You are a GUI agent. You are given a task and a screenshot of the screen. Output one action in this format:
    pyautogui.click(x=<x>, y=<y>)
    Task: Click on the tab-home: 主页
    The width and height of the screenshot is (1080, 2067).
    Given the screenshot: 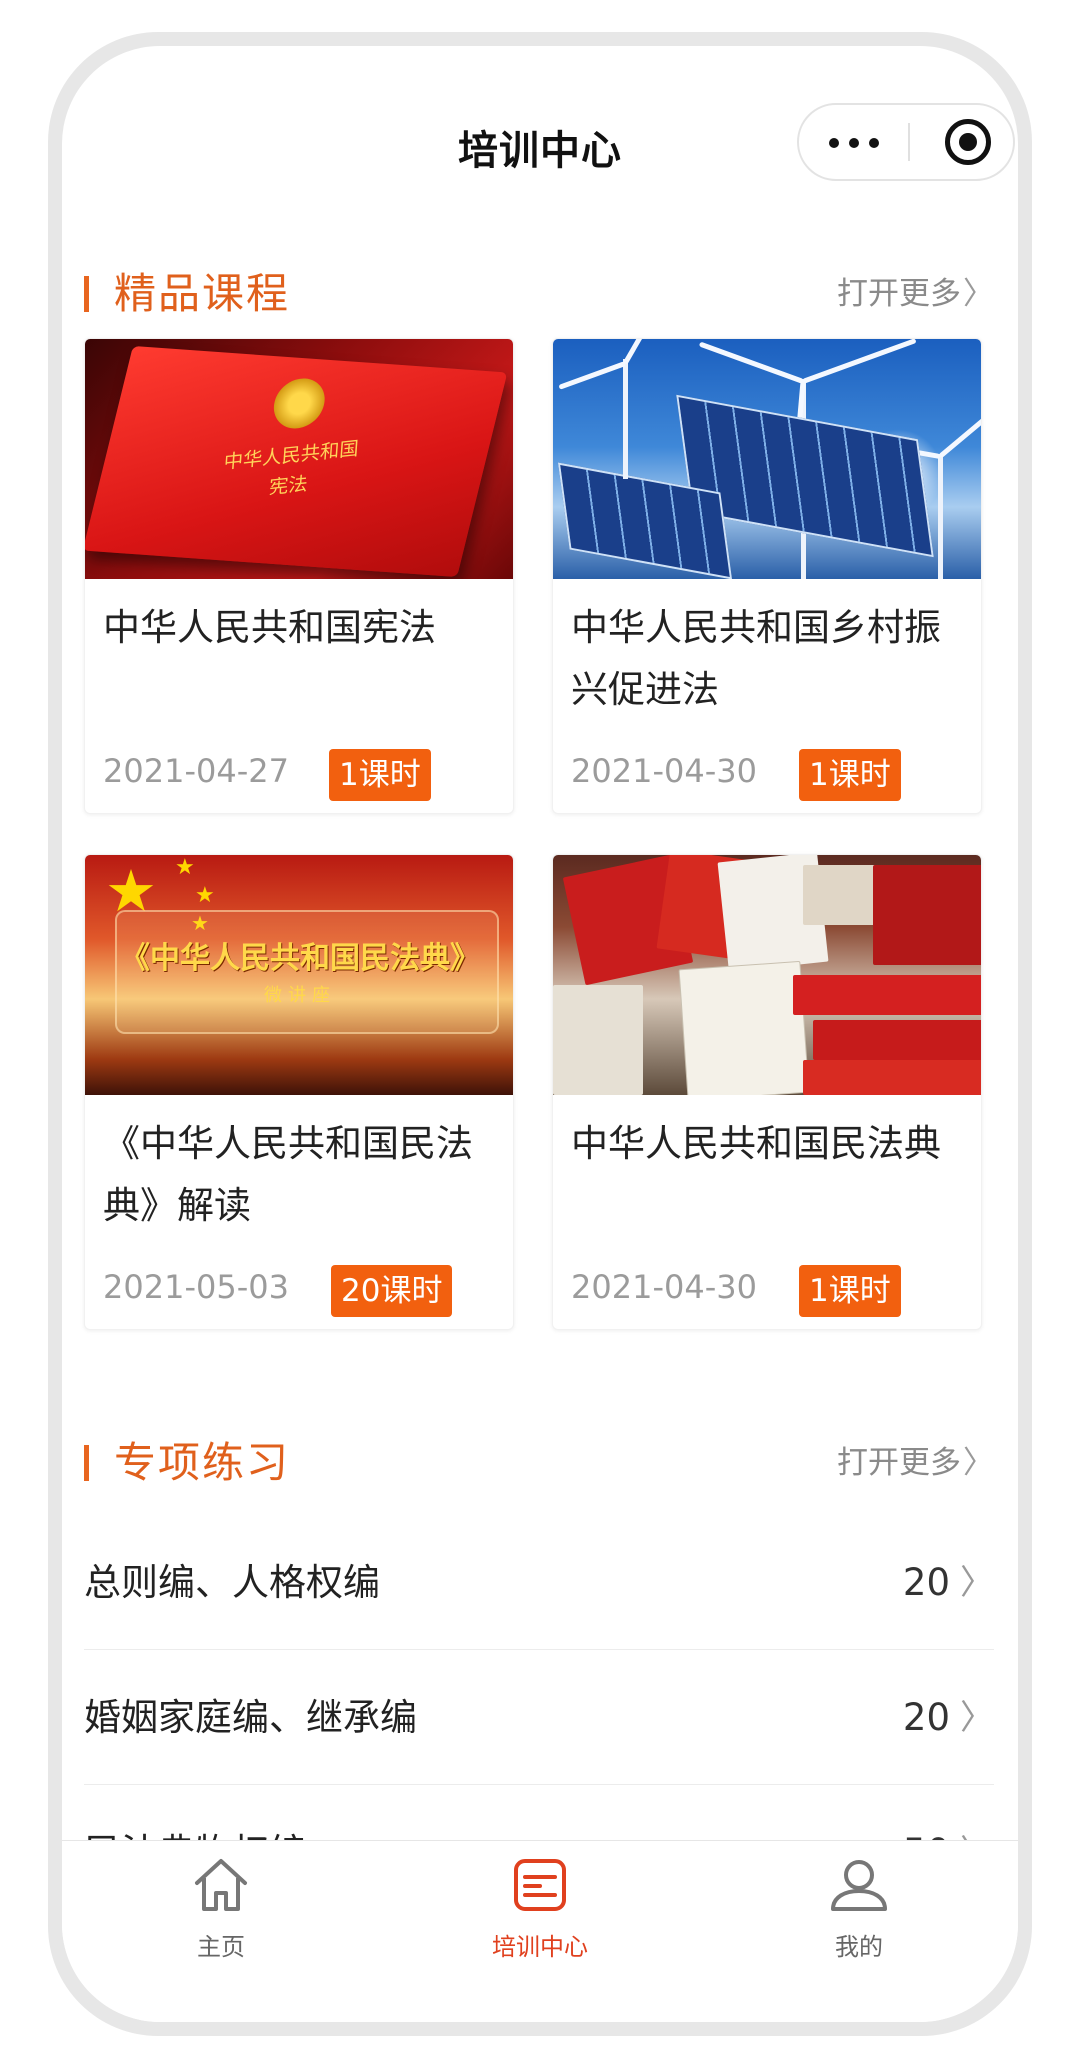 What is the action you would take?
    pyautogui.click(x=221, y=1911)
    